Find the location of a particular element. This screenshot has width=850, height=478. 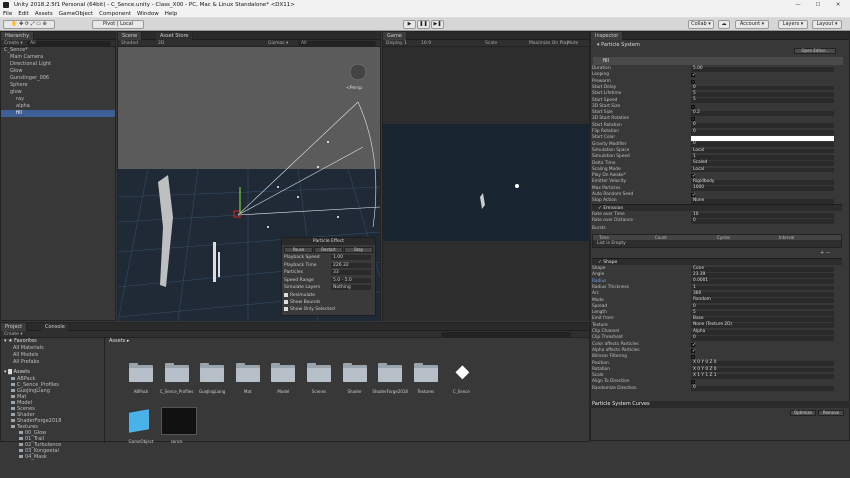

hierarchy-item-directional-light: Directional Light is located at coordinates (58, 64).